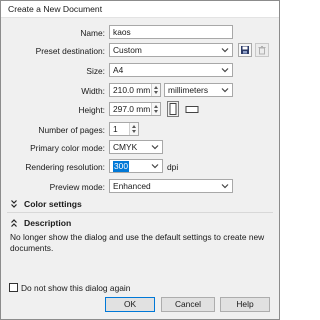  Describe the element at coordinates (130, 304) in the screenshot. I see `ok-button: OK` at that location.